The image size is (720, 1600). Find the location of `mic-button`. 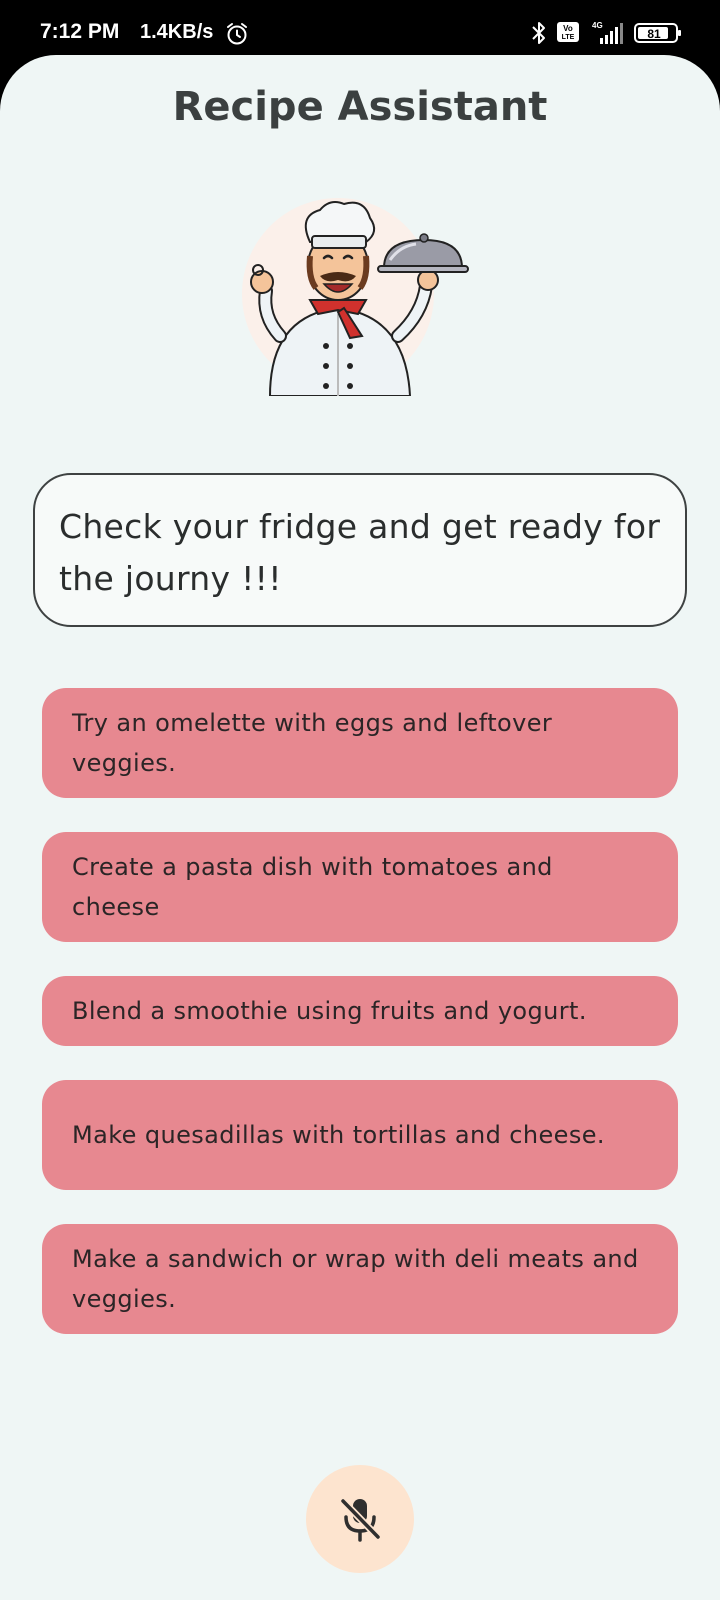

mic-button is located at coordinates (360, 1519).